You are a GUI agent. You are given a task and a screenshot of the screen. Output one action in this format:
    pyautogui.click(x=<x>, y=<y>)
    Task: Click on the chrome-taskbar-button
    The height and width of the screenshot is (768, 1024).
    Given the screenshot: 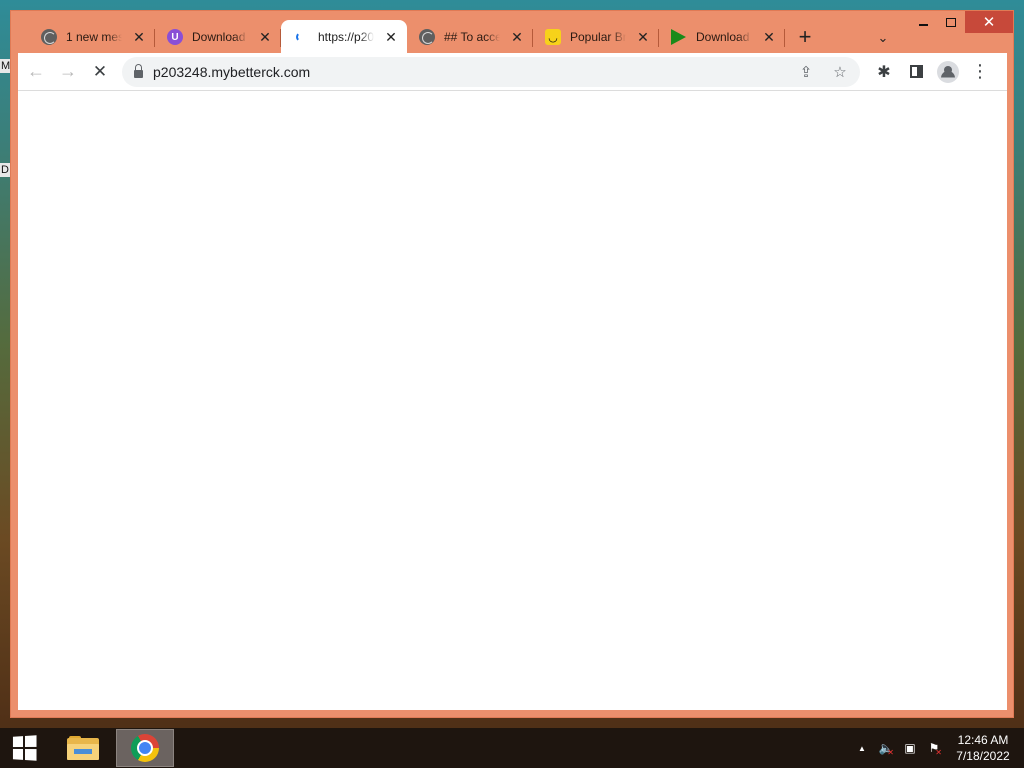 What is the action you would take?
    pyautogui.click(x=145, y=748)
    